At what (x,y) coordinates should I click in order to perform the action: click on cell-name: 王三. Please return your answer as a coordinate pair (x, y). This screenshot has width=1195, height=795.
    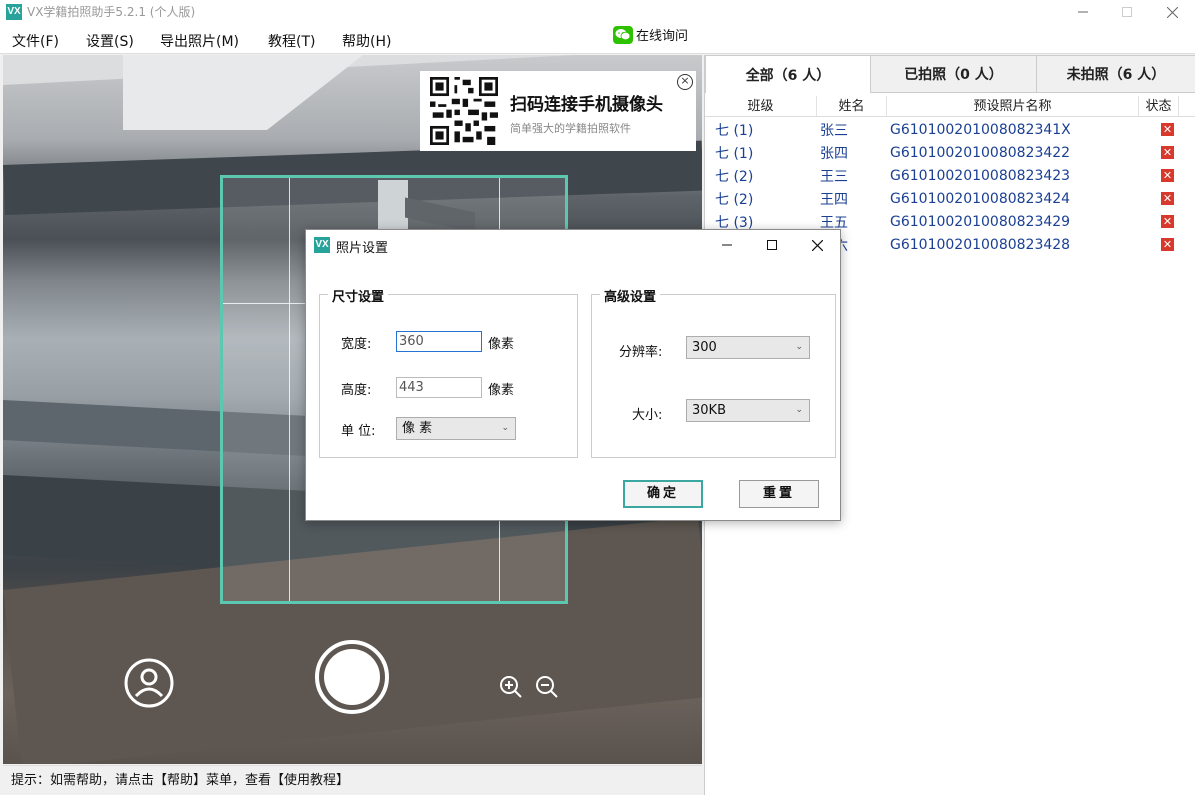
    Looking at the image, I should click on (834, 176).